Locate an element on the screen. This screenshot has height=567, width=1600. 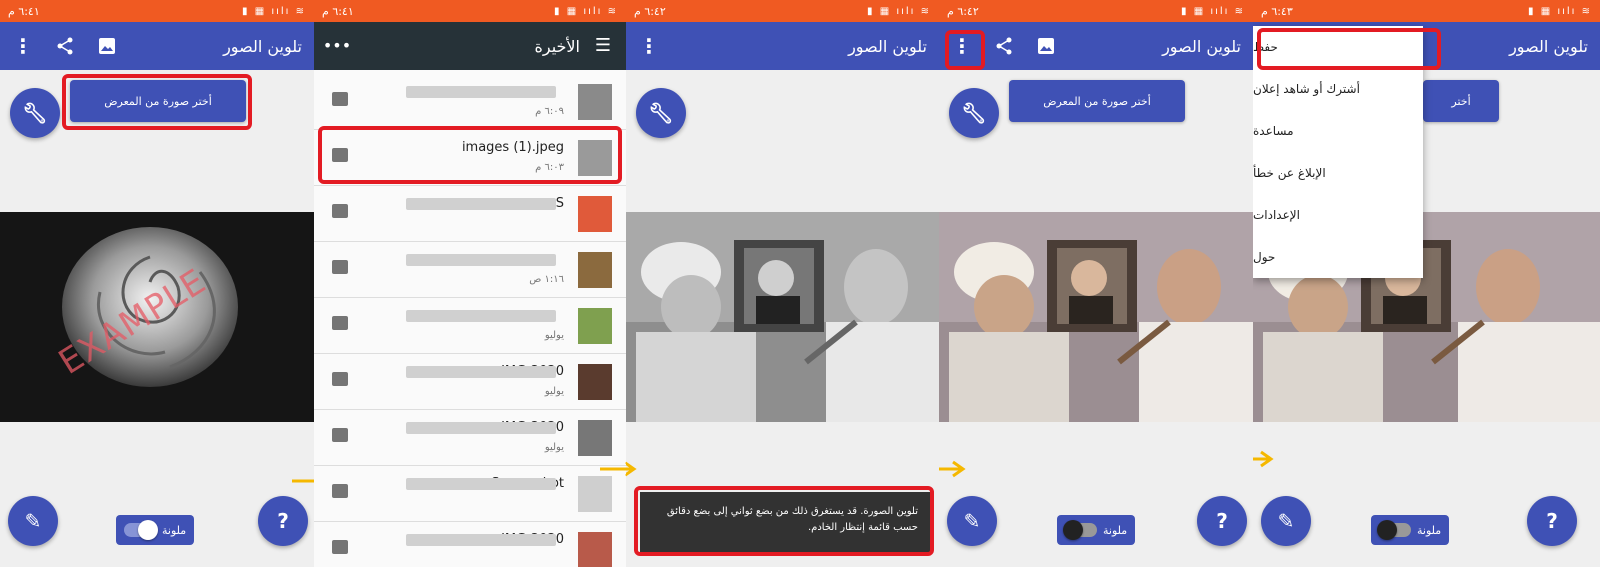
menu-item-help: مساعدة is located at coordinates (1338, 131).